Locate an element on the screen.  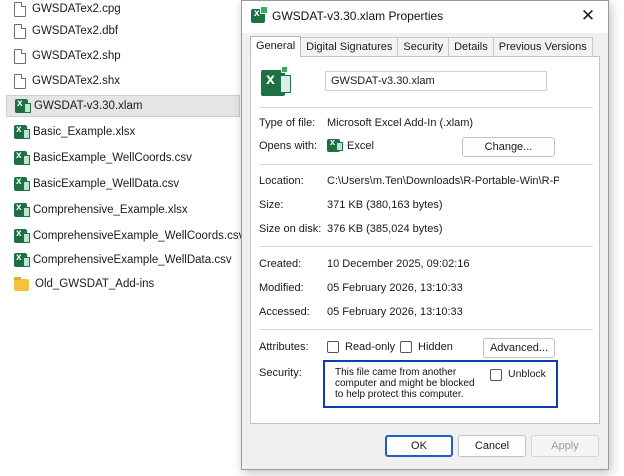
file-row-selected: GWSDAT-v3.30.xlam is located at coordinates (123, 106).